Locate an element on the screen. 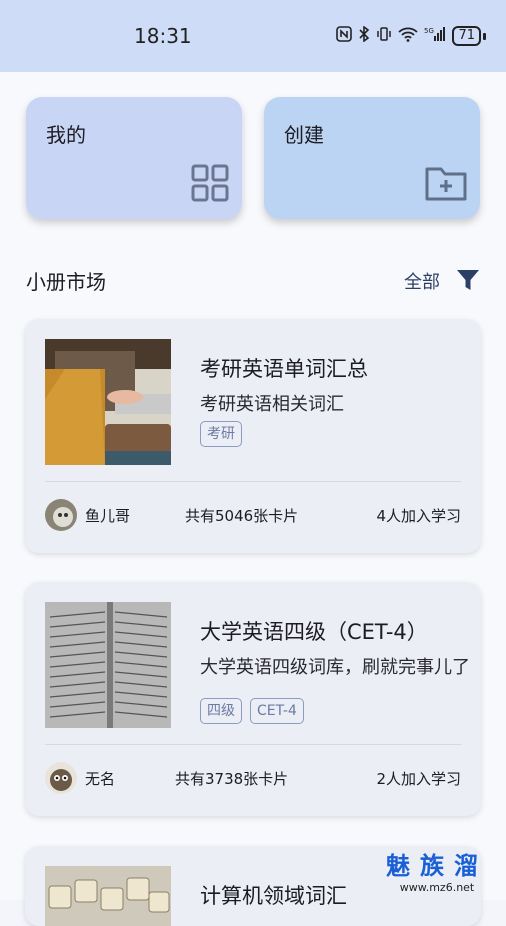 The width and height of the screenshot is (506, 926). book-tag: CET-4 is located at coordinates (277, 711).